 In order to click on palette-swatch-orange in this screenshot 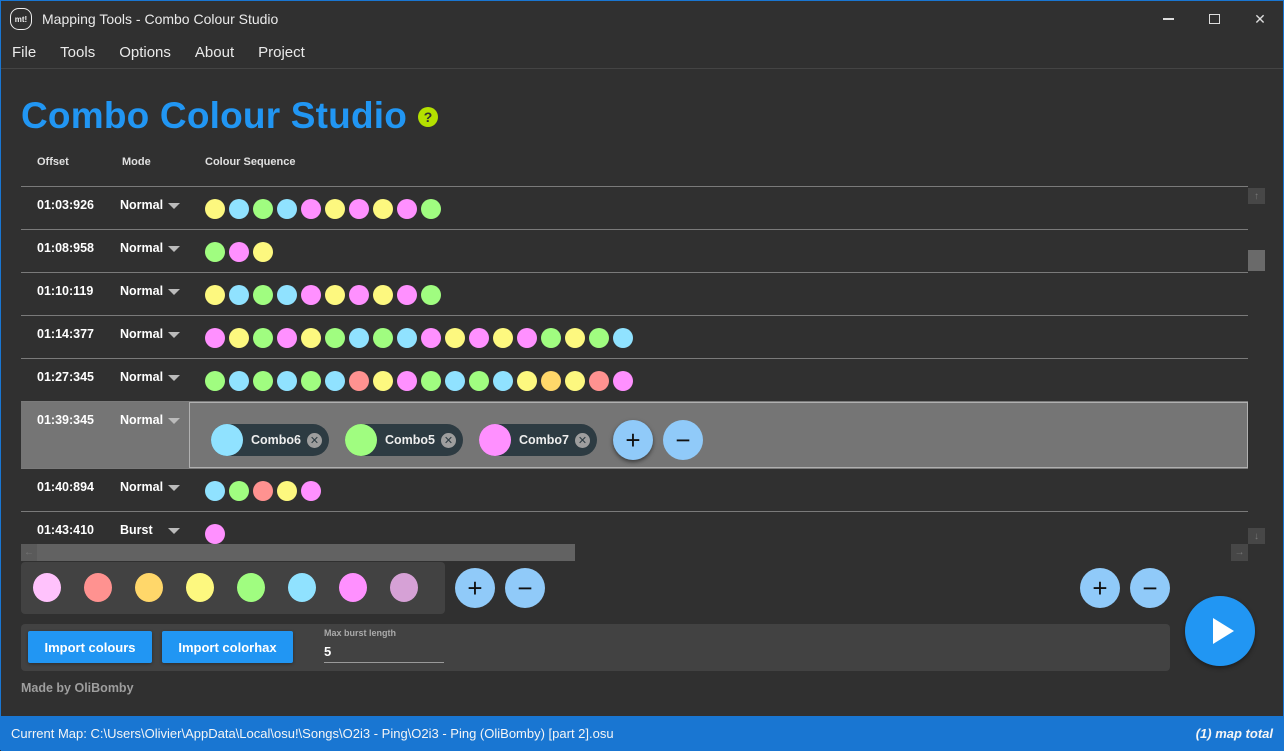, I will do `click(149, 587)`.